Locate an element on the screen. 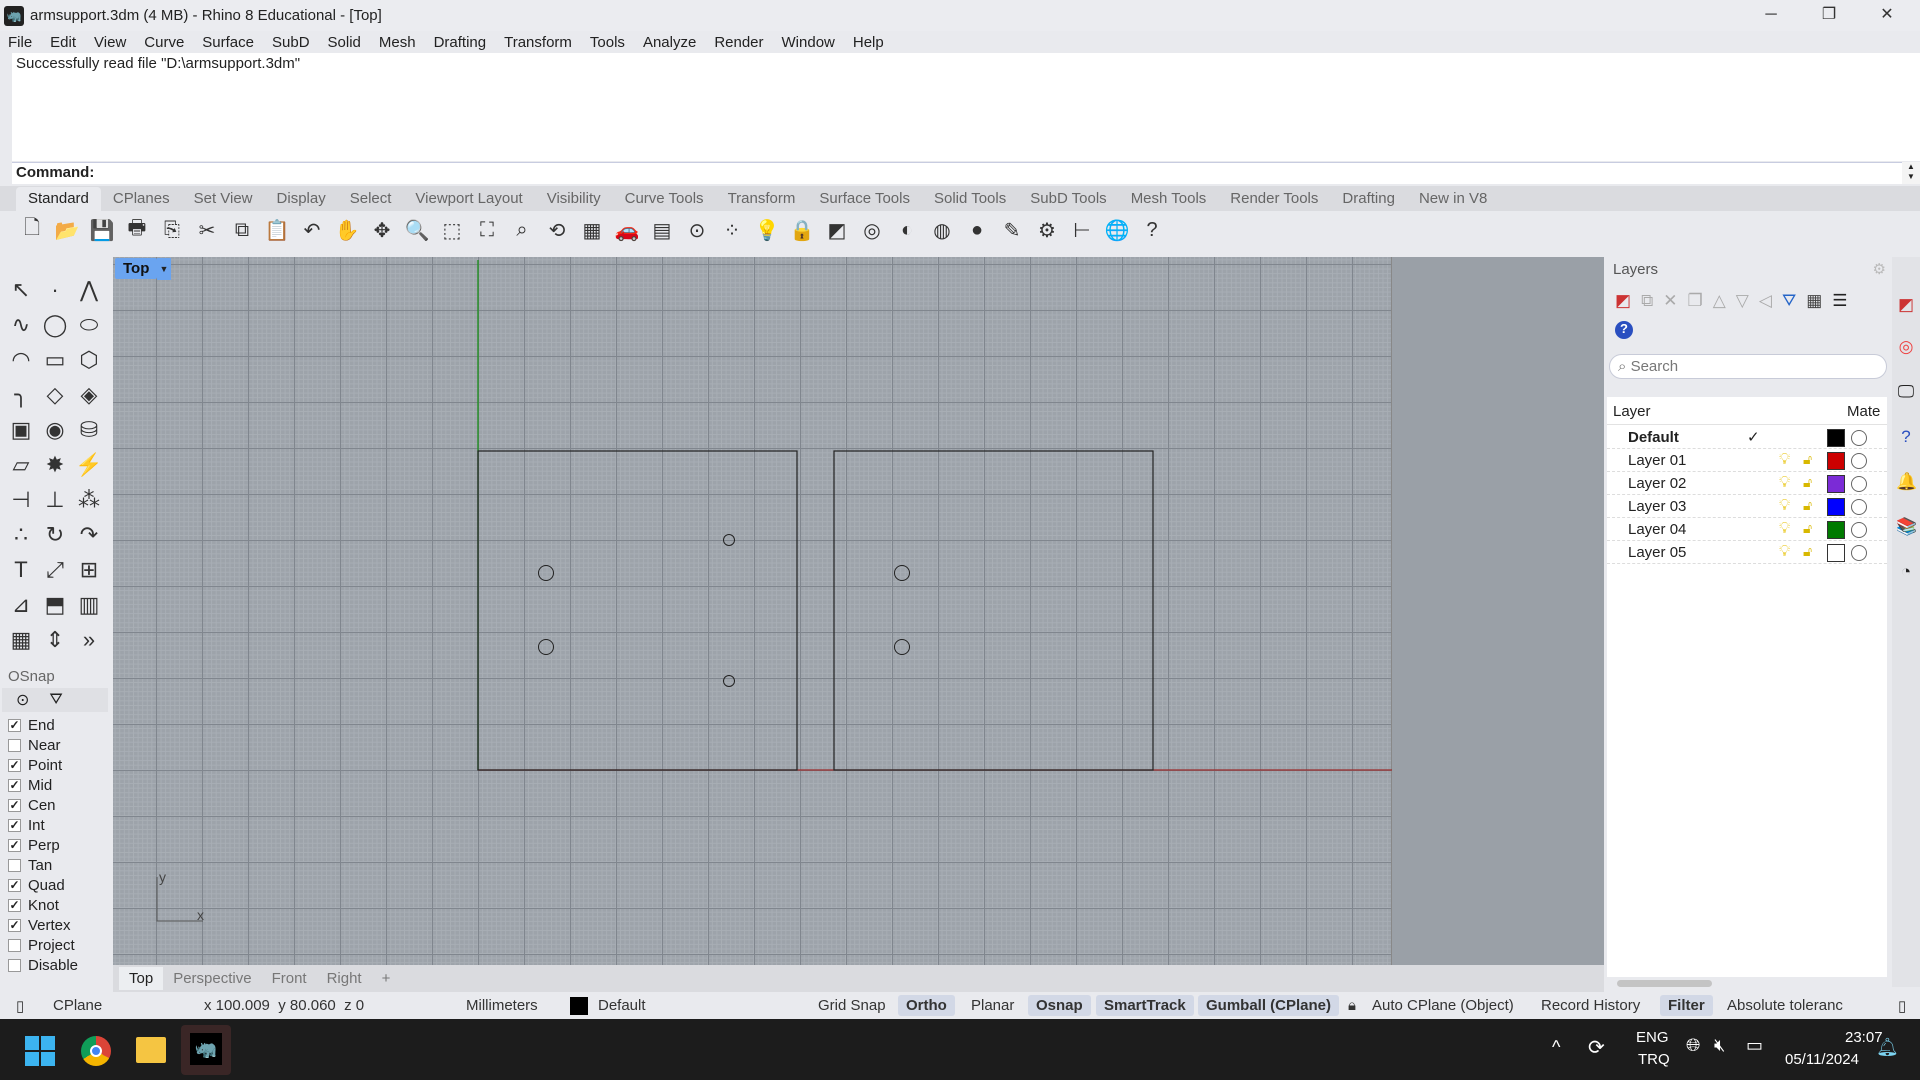 The height and width of the screenshot is (1080, 1920). tab-curve-tools: Curve Tools is located at coordinates (664, 199).